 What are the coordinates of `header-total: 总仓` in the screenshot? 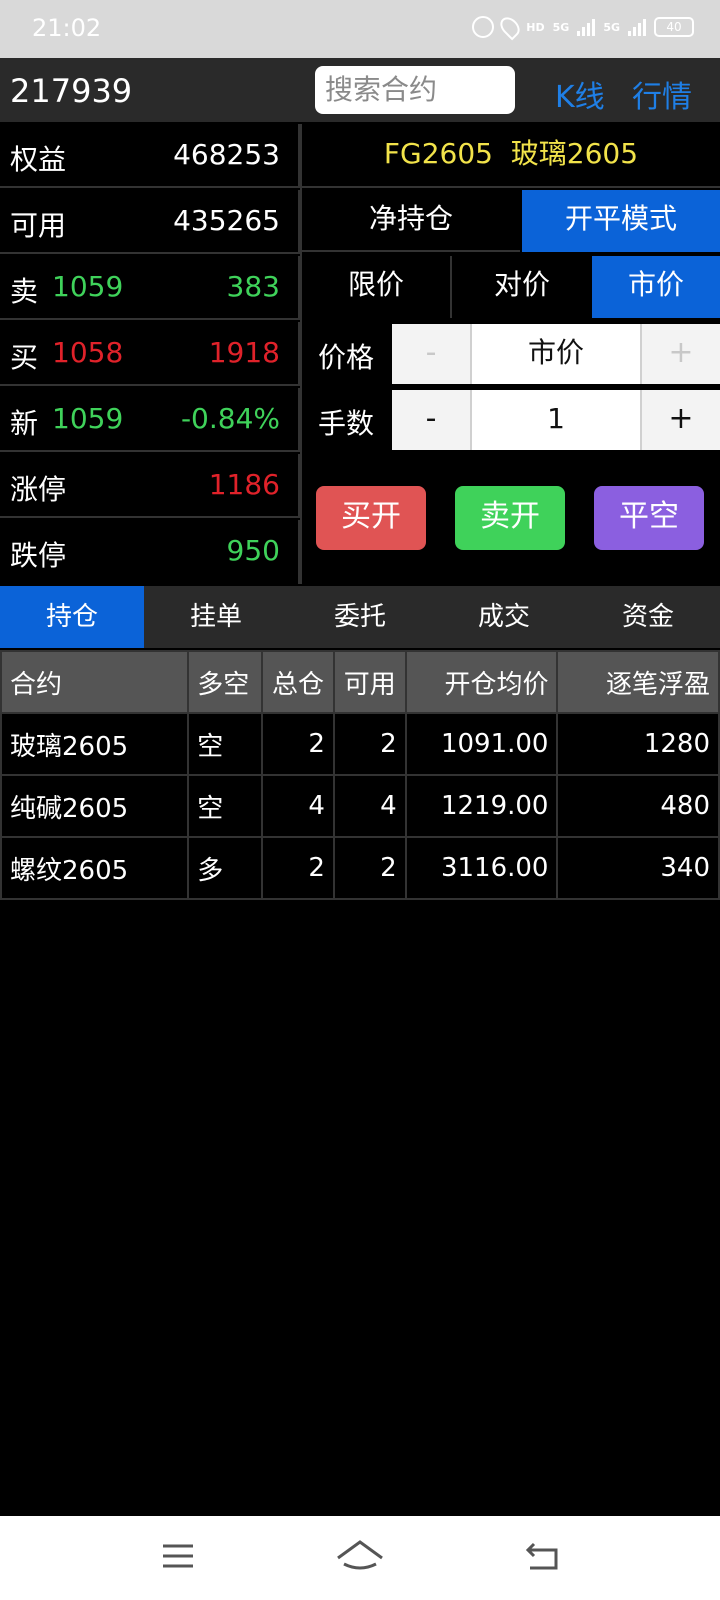 It's located at (298, 682).